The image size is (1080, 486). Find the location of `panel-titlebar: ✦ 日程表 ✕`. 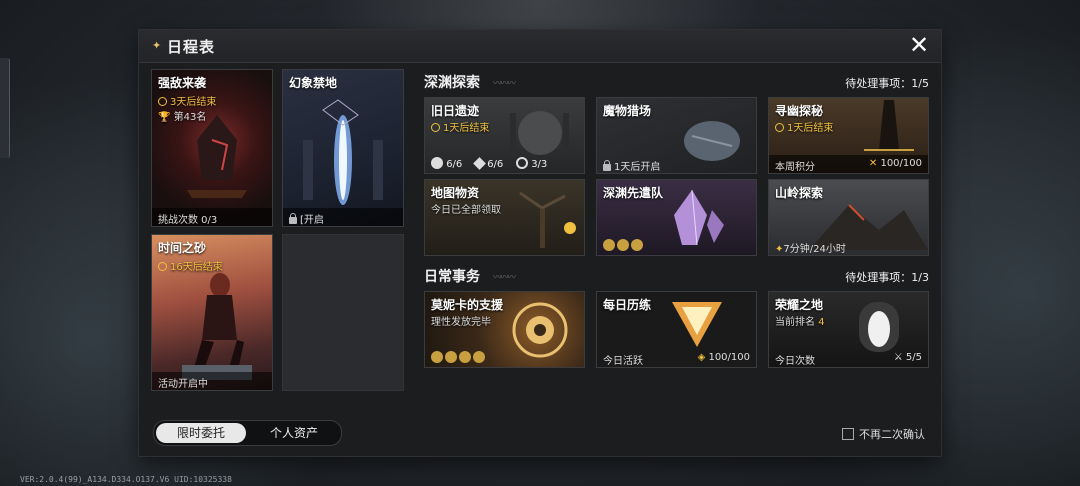

panel-titlebar: ✦ 日程表 ✕ is located at coordinates (540, 46).